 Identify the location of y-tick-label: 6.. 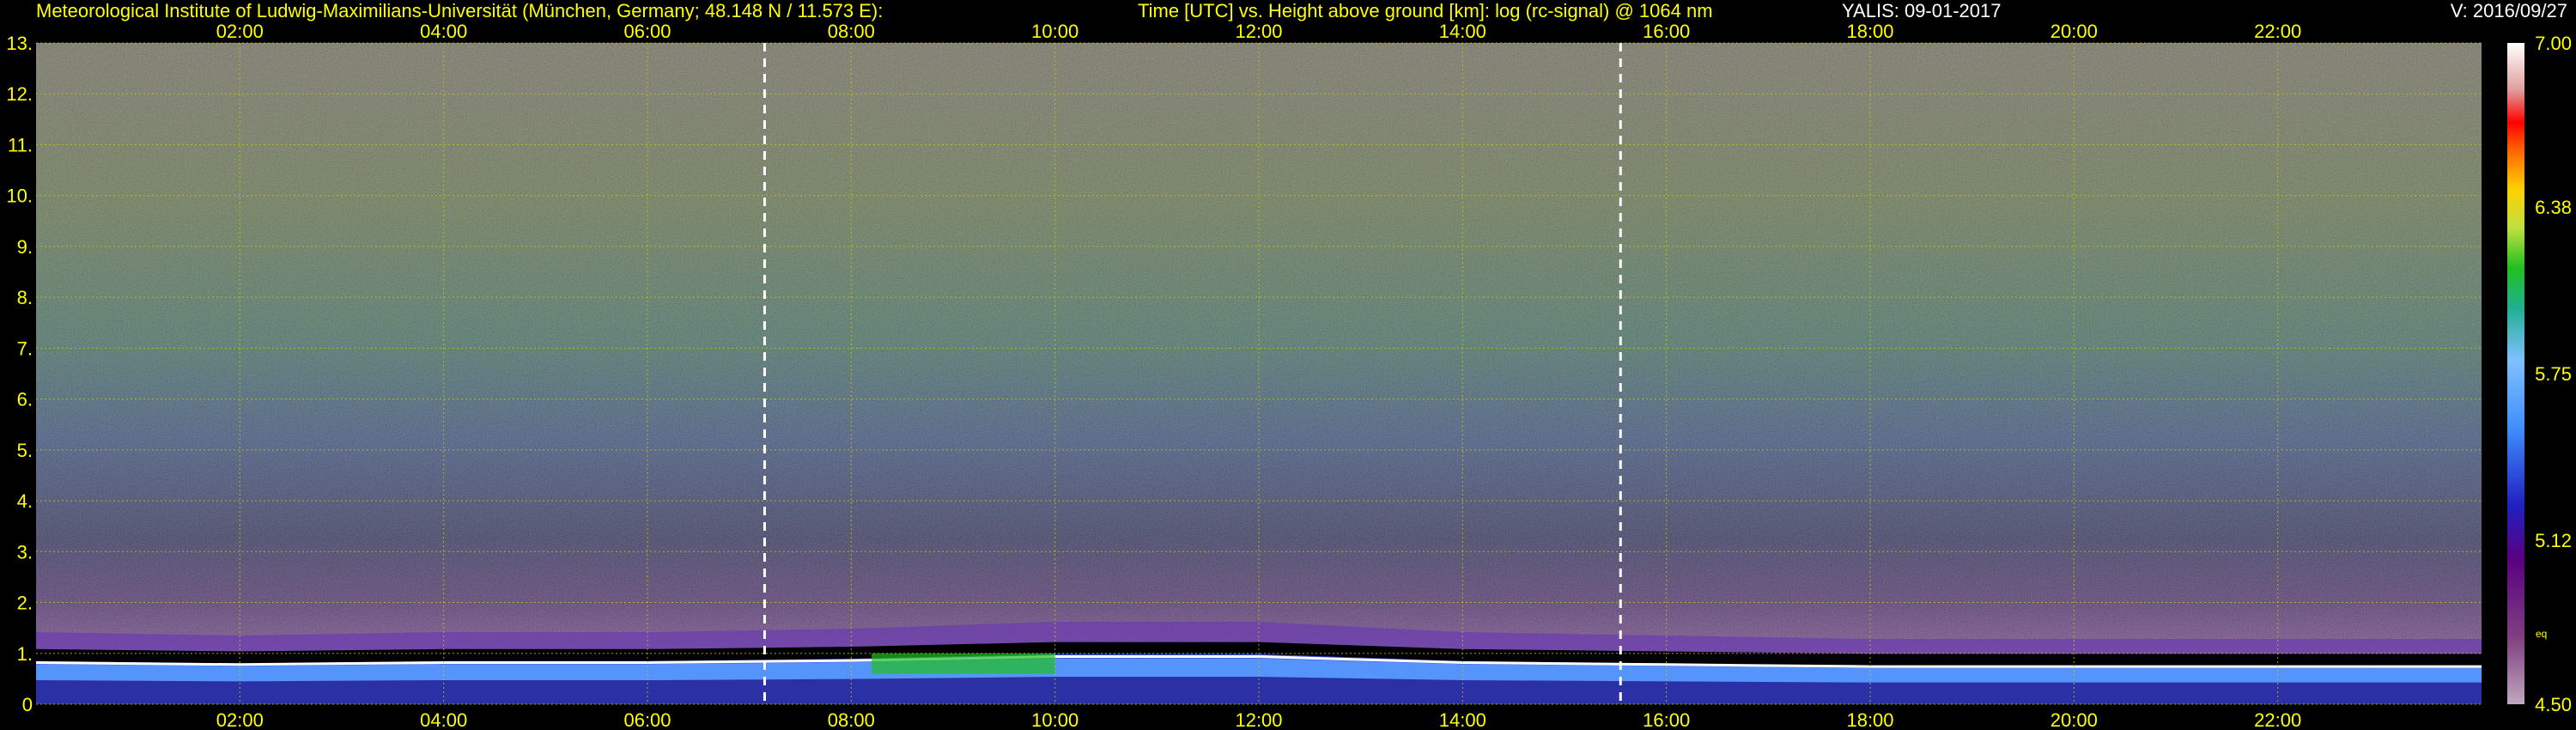
(25, 400).